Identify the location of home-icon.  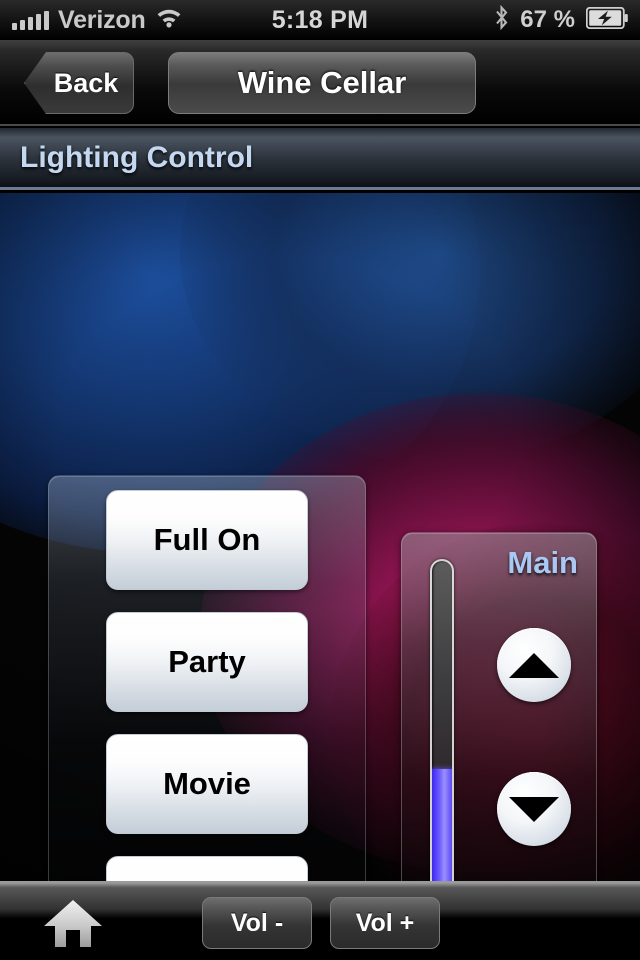
(73, 923).